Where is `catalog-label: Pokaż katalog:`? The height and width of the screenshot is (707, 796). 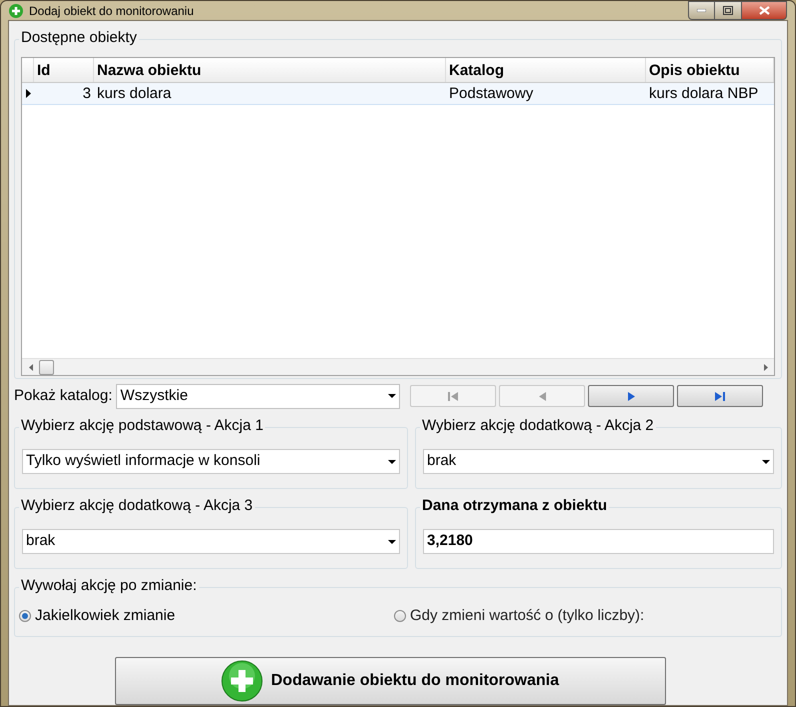
catalog-label: Pokaż katalog: is located at coordinates (63, 396).